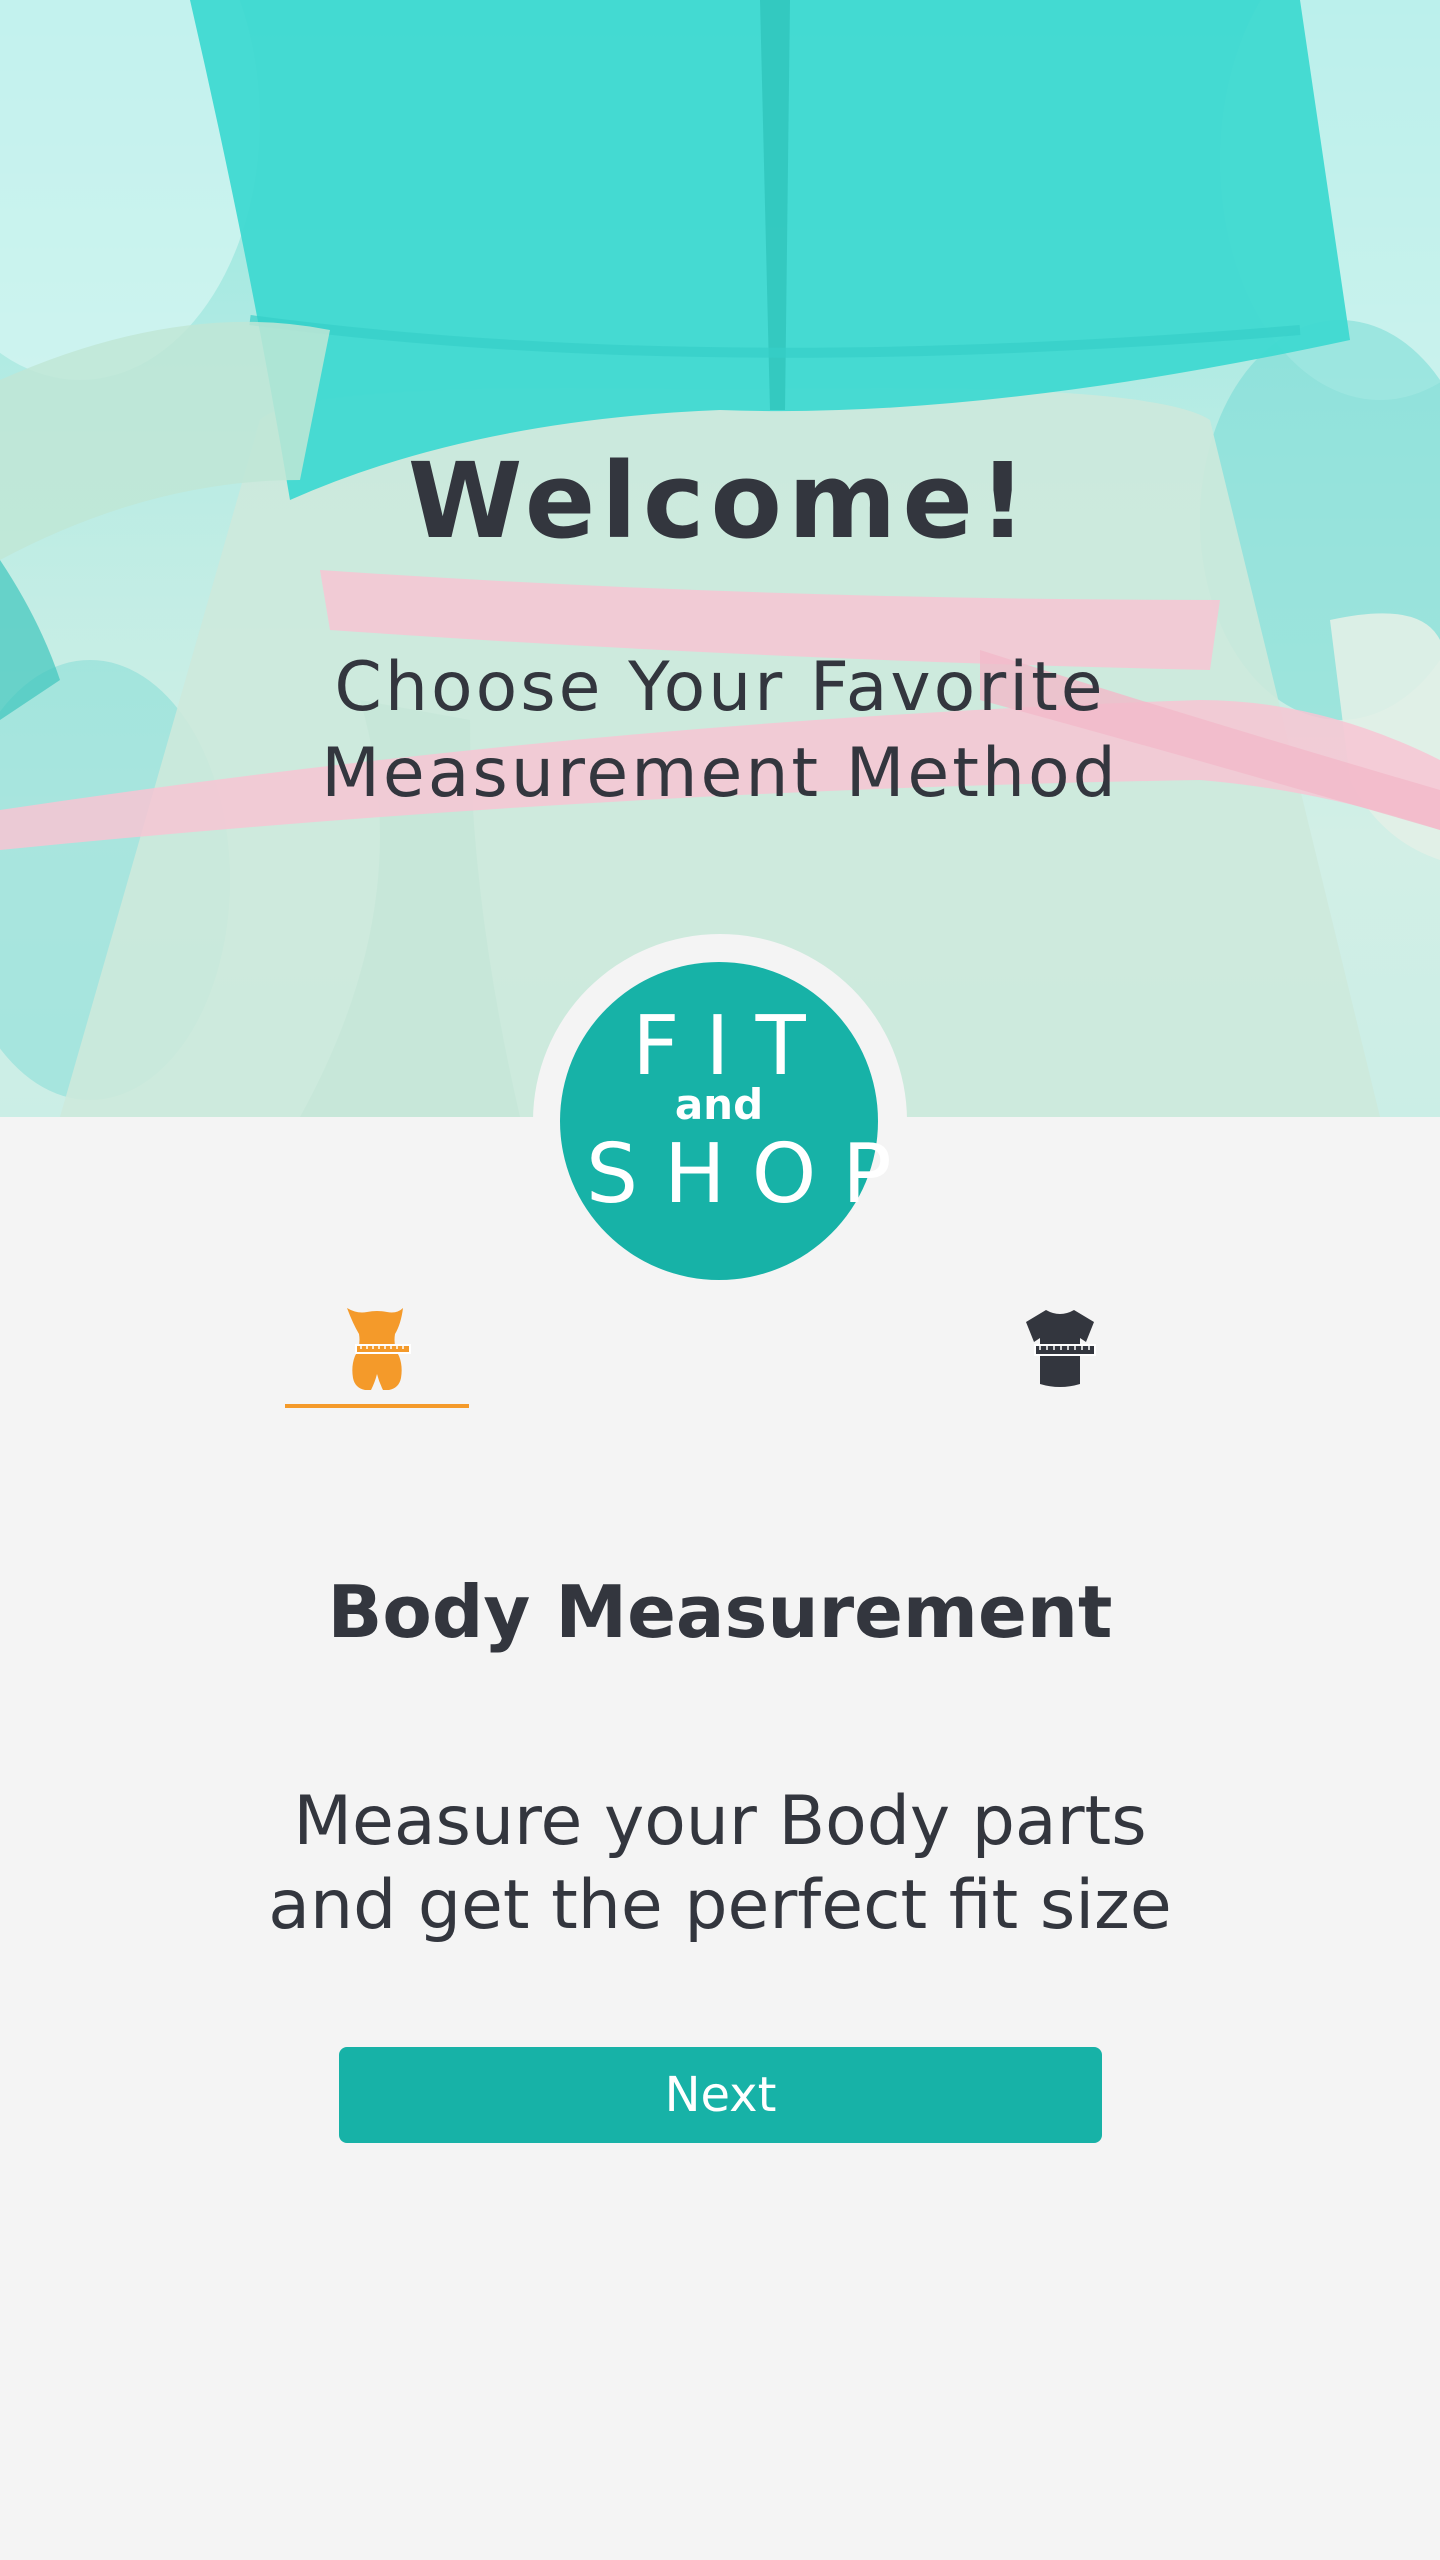 The width and height of the screenshot is (1440, 2560). I want to click on section-title: Body Measurement, so click(720, 1612).